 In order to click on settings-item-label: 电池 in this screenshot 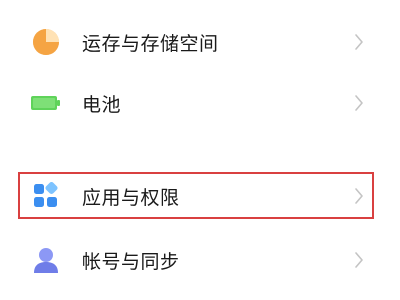, I will do `click(102, 104)`.